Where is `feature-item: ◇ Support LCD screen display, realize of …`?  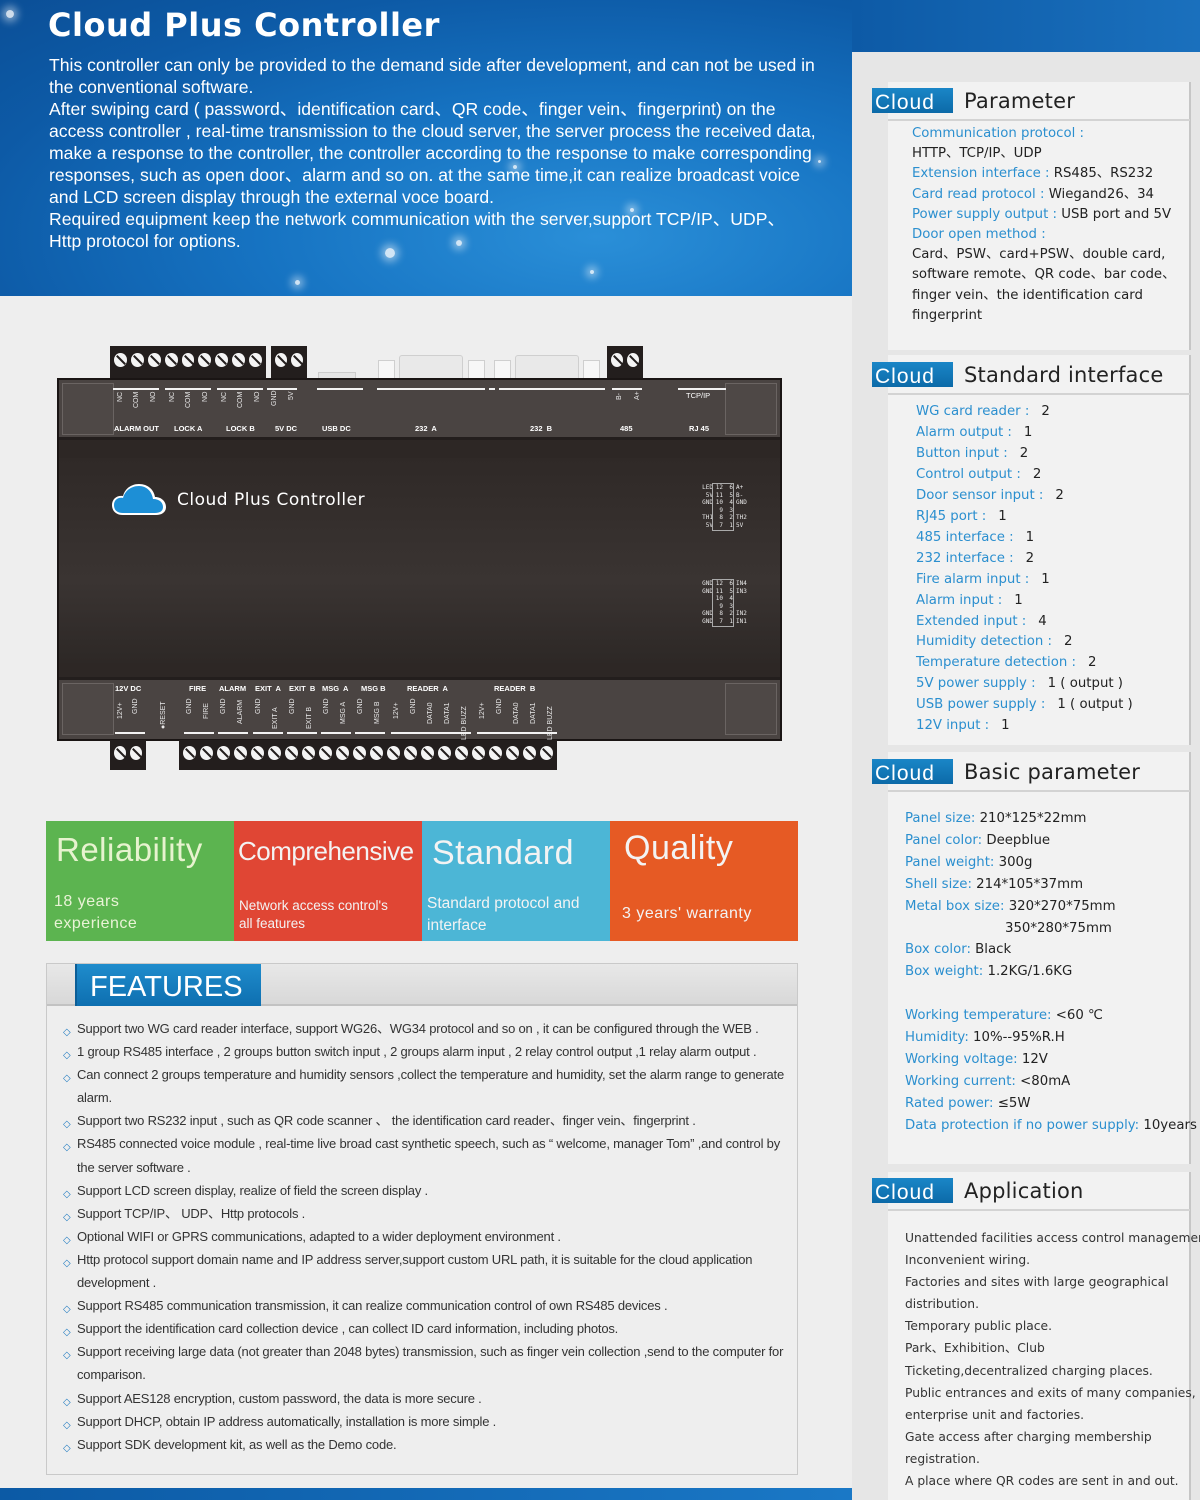
feature-item: ◇ Support LCD screen display, realize of … is located at coordinates (428, 1190).